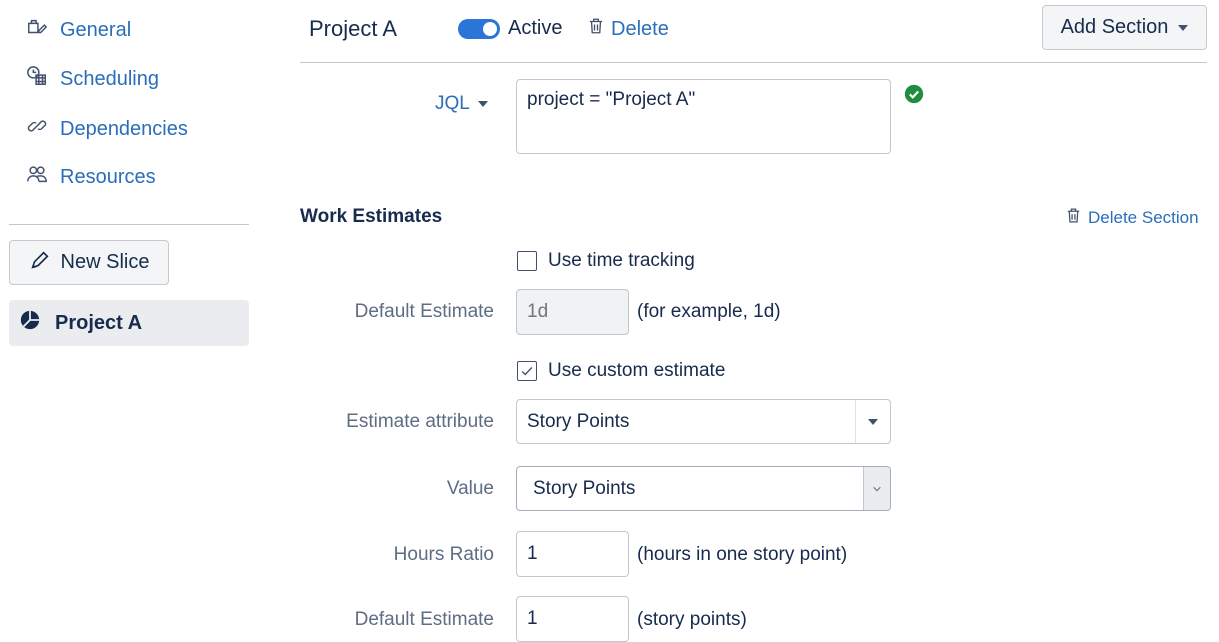 This screenshot has width=1219, height=642. Describe the element at coordinates (621, 260) in the screenshot. I see `use-time-tracking-label: Use time tracking` at that location.